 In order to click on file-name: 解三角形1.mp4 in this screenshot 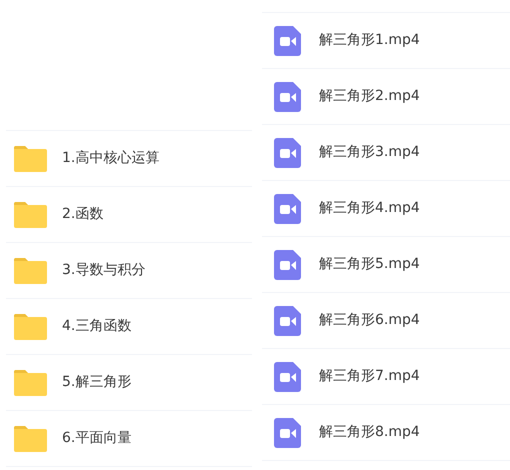, I will do `click(369, 40)`.